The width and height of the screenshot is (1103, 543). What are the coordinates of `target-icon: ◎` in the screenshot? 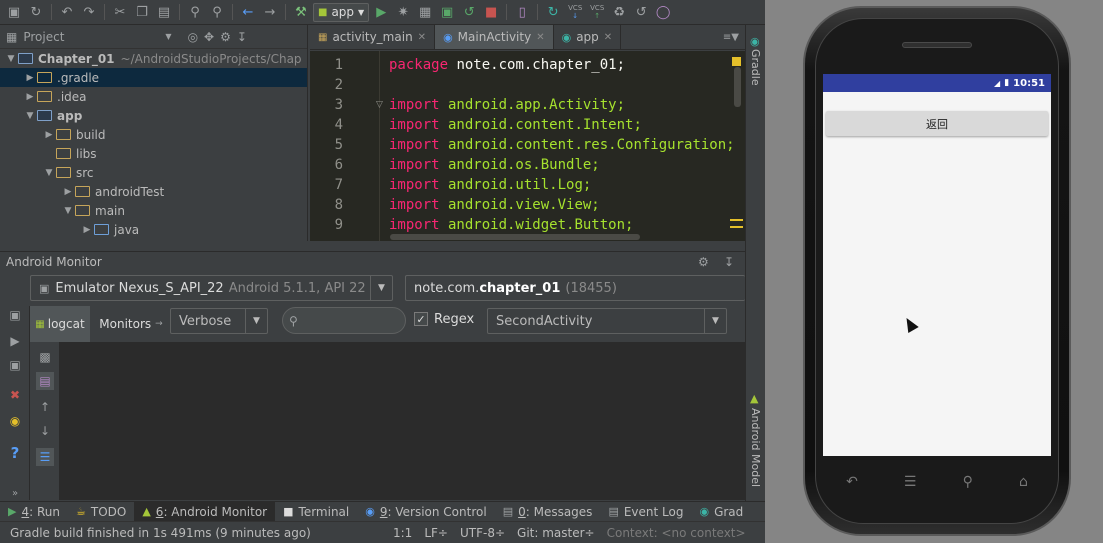 It's located at (193, 37).